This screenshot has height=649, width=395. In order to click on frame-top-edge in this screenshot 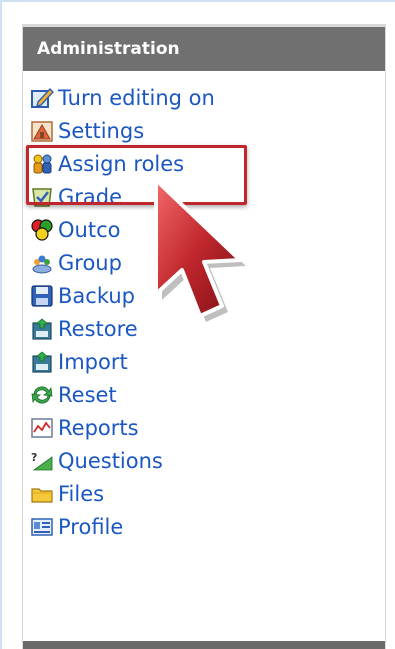, I will do `click(197, 1)`.